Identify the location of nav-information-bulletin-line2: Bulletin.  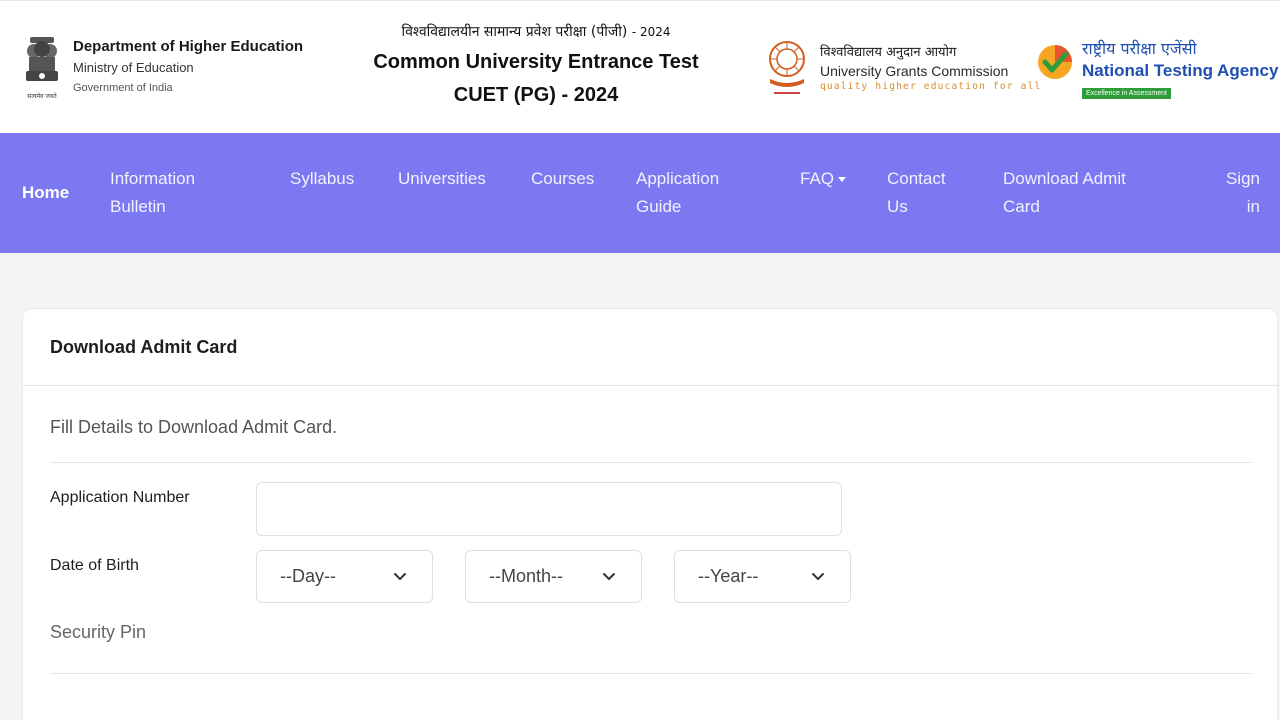
(138, 206).